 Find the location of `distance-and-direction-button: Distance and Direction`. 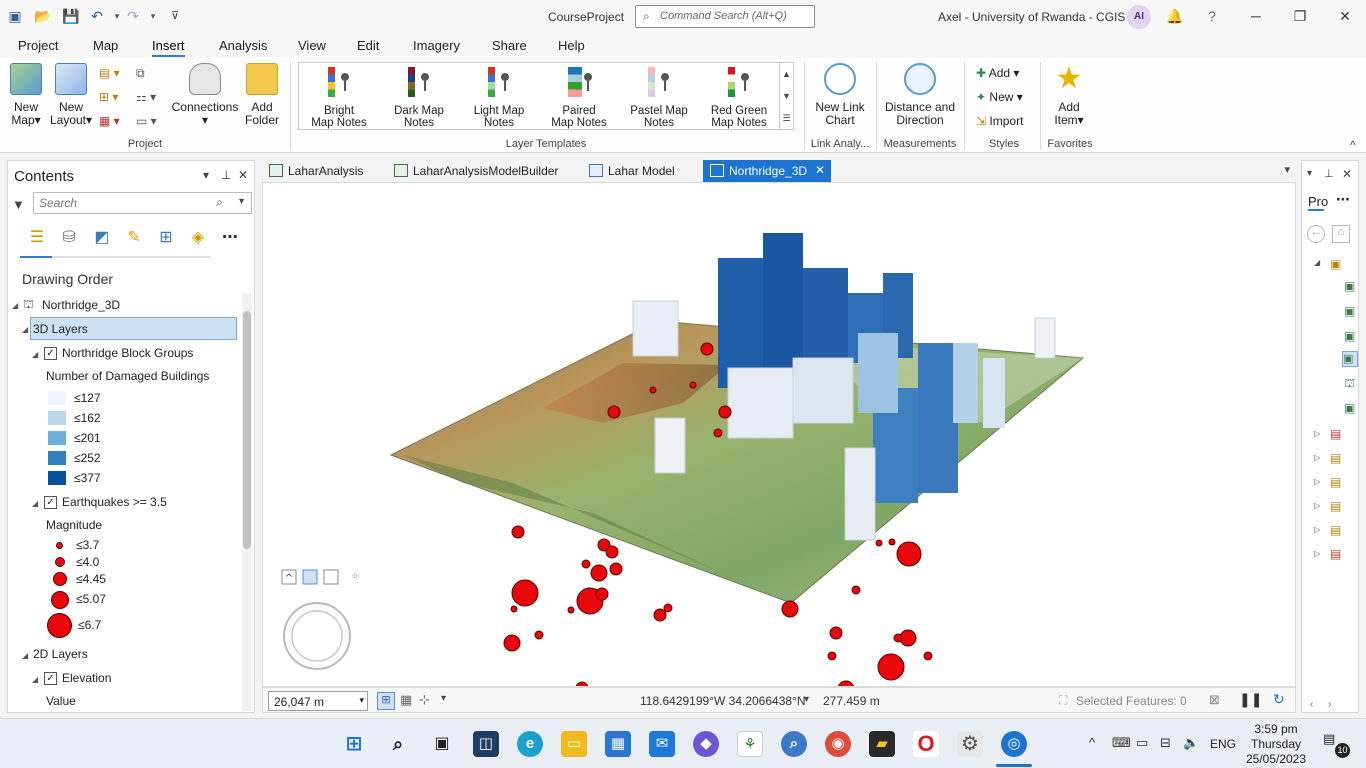

distance-and-direction-button: Distance and Direction is located at coordinates (920, 95).